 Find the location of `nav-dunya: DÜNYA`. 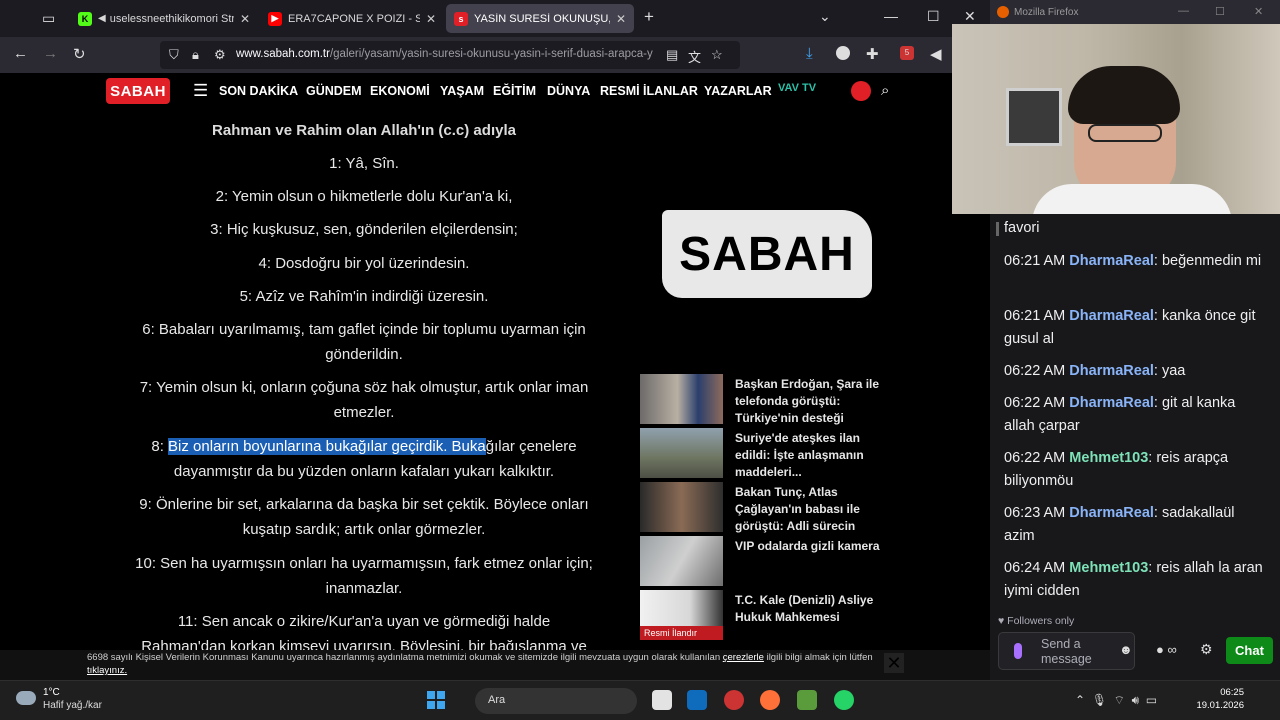

nav-dunya: DÜNYA is located at coordinates (568, 91).